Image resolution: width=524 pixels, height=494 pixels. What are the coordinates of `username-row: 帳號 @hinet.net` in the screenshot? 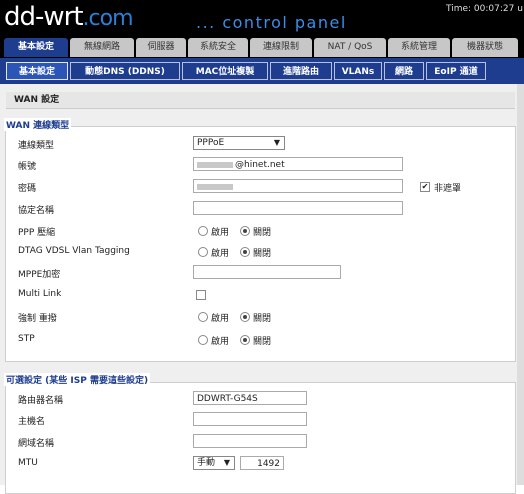 It's located at (218, 165).